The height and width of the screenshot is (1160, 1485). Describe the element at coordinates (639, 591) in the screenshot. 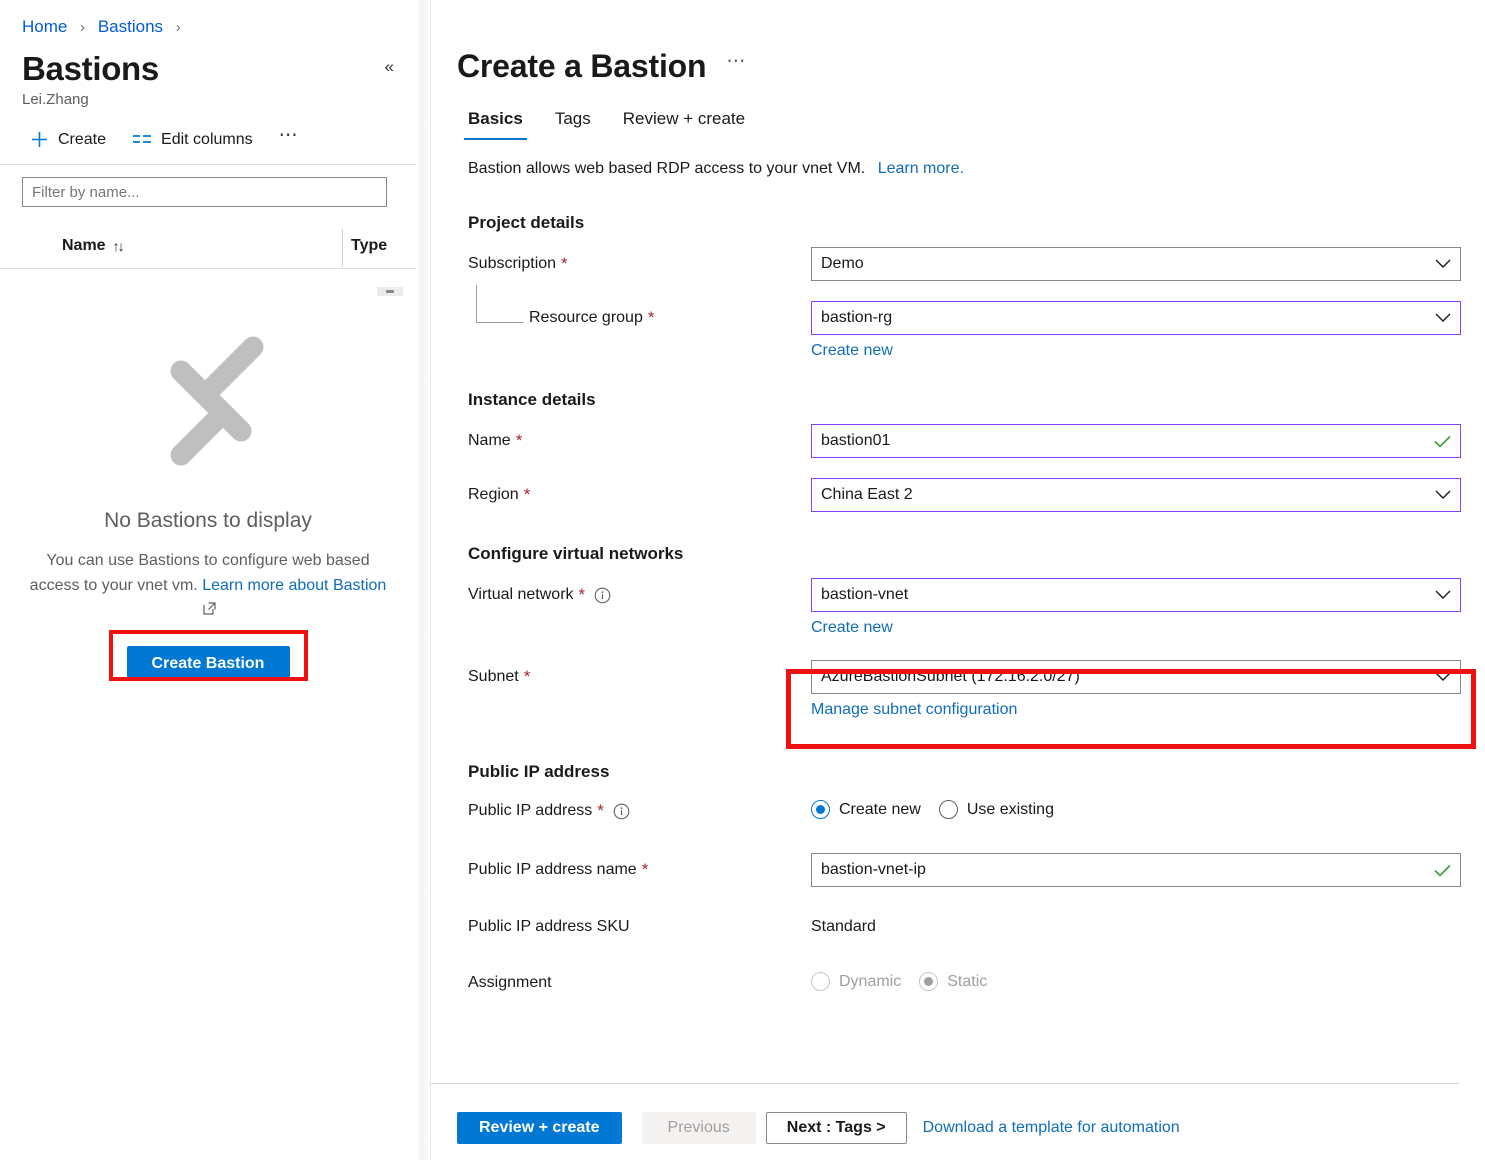

I see `label-virtual-network: Virtual network *` at that location.